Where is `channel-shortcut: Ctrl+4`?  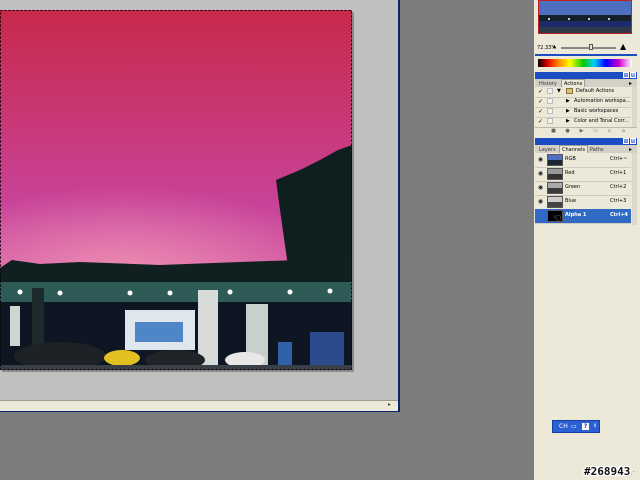 channel-shortcut: Ctrl+4 is located at coordinates (619, 215).